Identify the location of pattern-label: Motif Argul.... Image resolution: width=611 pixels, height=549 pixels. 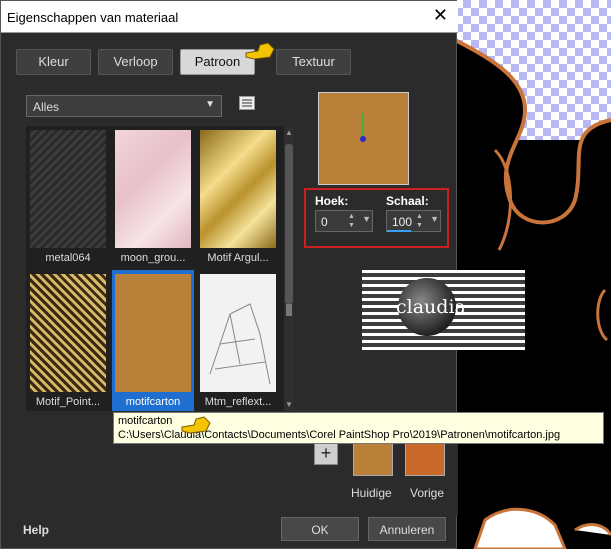
(238, 258).